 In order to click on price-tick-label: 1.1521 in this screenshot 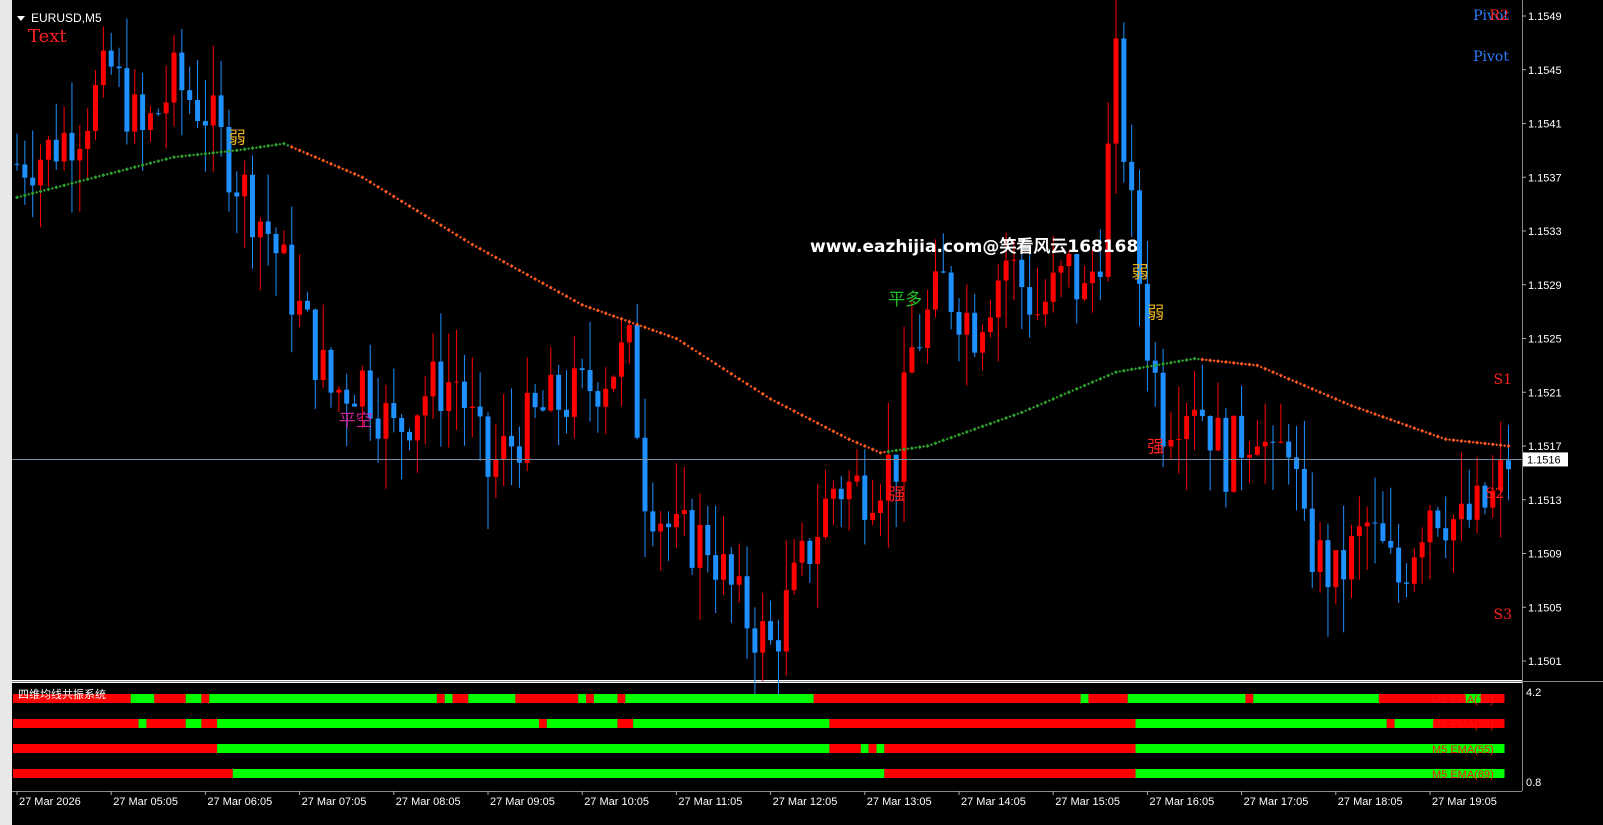, I will do `click(1545, 393)`.